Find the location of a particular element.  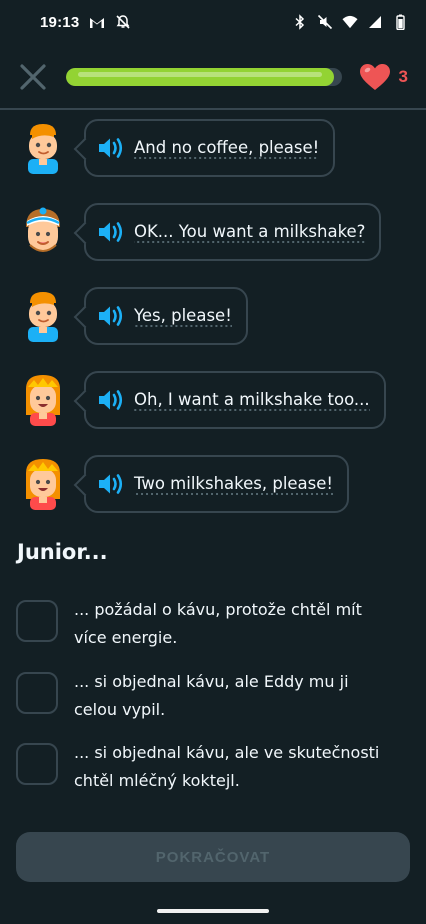

speech-bubble: And no coffee, please! is located at coordinates (210, 148).